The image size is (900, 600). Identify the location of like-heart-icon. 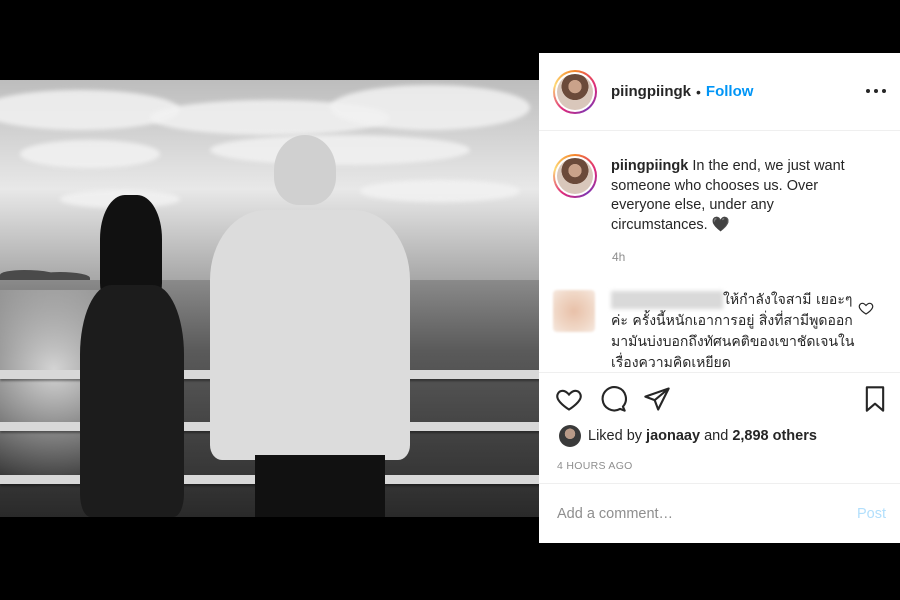
(569, 399).